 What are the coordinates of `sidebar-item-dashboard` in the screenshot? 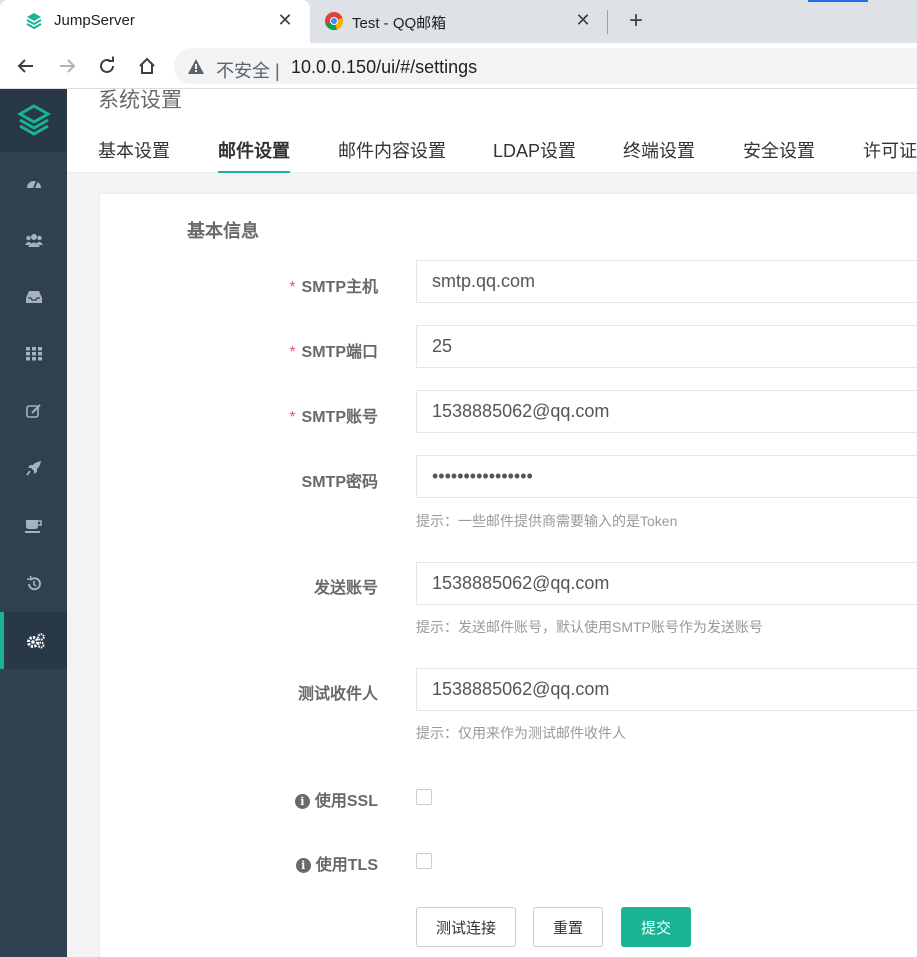 It's located at (33, 183).